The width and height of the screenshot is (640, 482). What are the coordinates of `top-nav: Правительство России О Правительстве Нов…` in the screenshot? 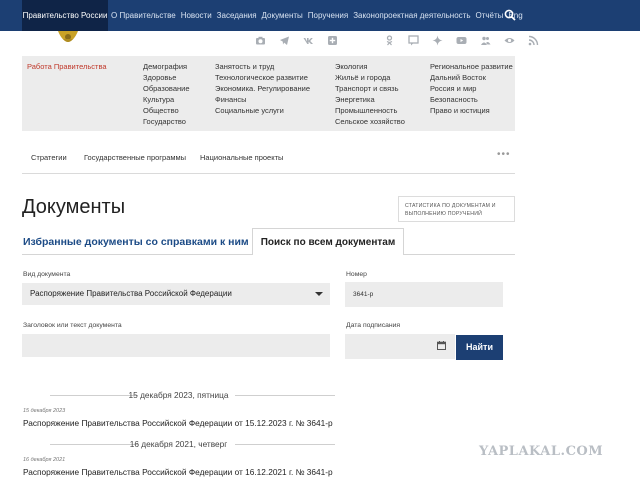 It's located at (320, 15).